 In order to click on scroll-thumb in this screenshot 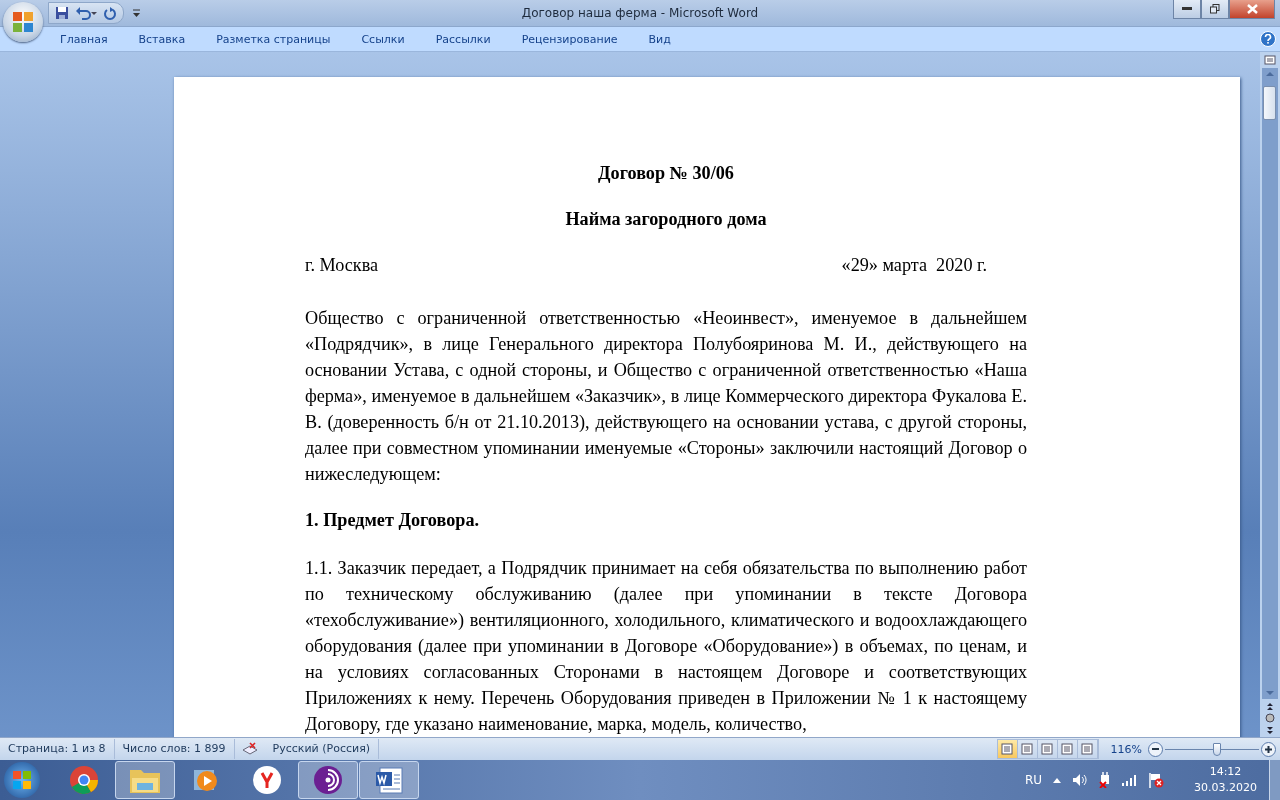, I will do `click(1269, 103)`.